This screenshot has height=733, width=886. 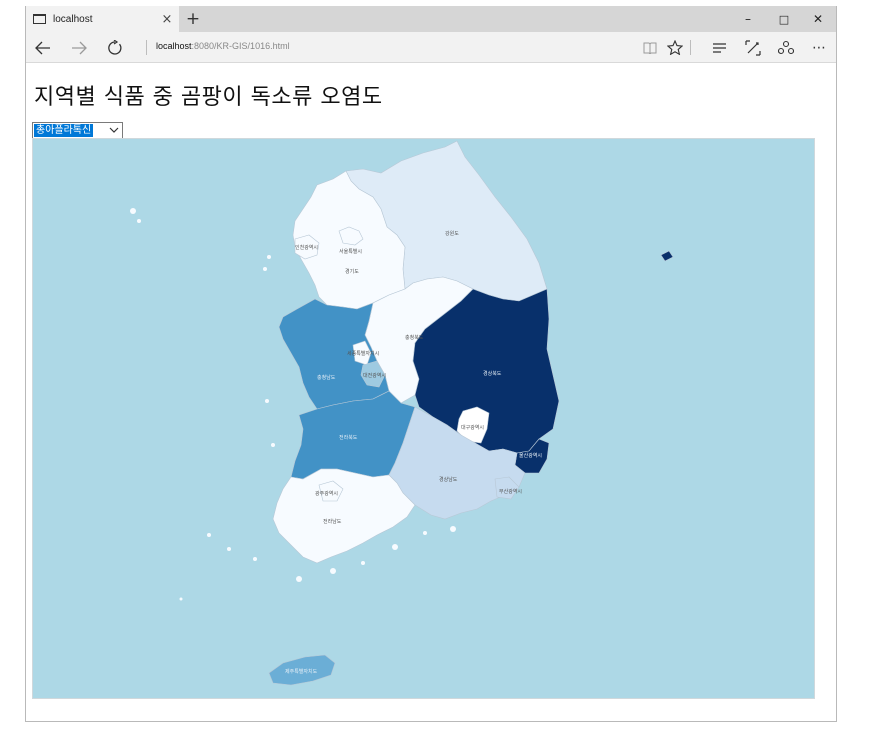 What do you see at coordinates (326, 377) in the screenshot?
I see `label-chungnam: 충청남도` at bounding box center [326, 377].